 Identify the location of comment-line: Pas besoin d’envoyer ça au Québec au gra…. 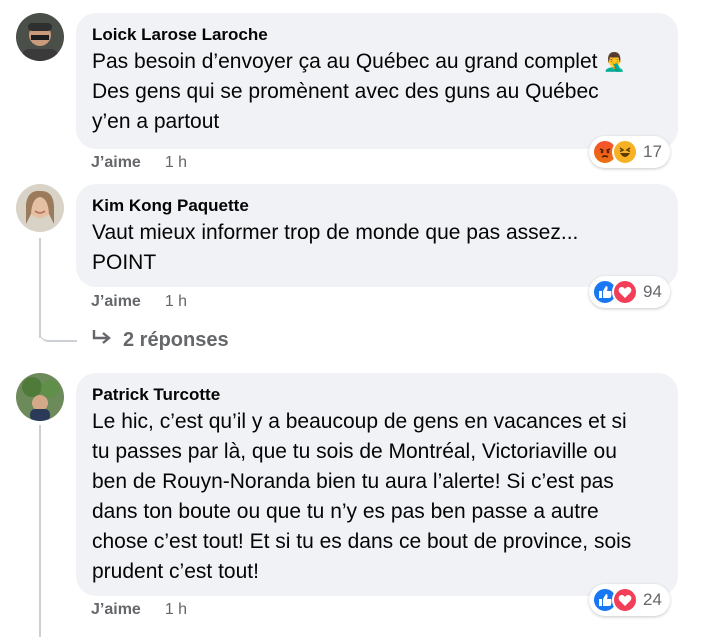
(345, 61).